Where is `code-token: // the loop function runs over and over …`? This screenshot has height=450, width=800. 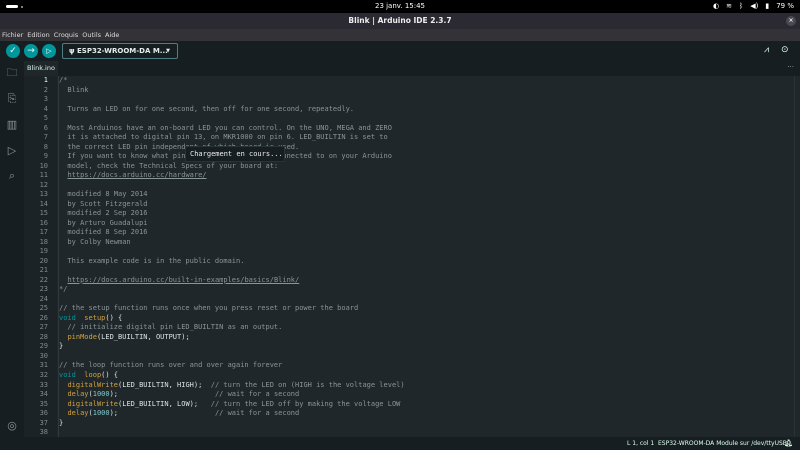
code-token: // the loop function runs over and over … is located at coordinates (171, 365).